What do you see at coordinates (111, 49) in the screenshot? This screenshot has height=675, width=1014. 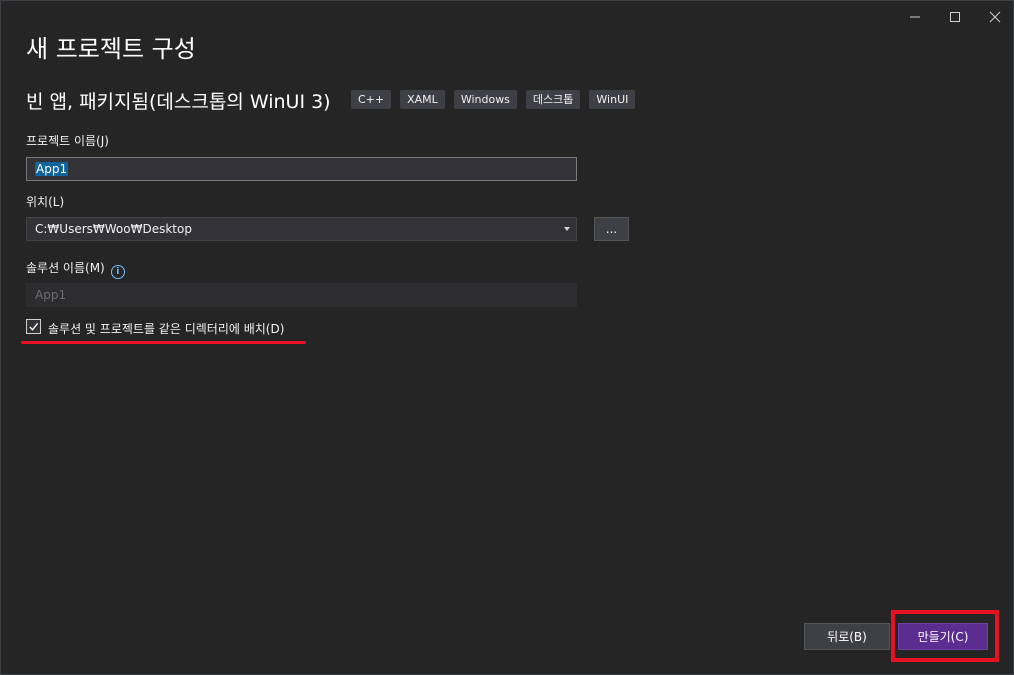 I see `page-title: 새 프로젝트 구성` at bounding box center [111, 49].